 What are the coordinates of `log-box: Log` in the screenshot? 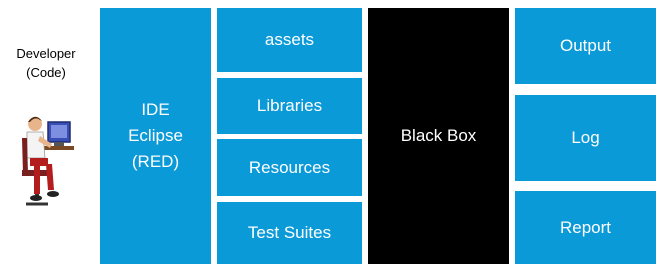 It's located at (585, 138).